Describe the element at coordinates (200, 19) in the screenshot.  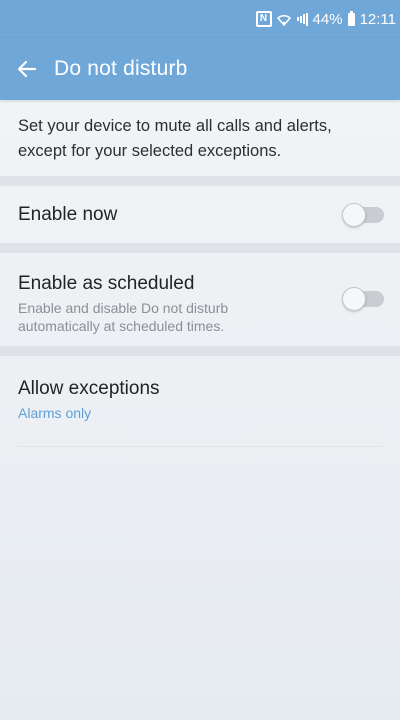
I see `status-bar: N 44% 12:11` at that location.